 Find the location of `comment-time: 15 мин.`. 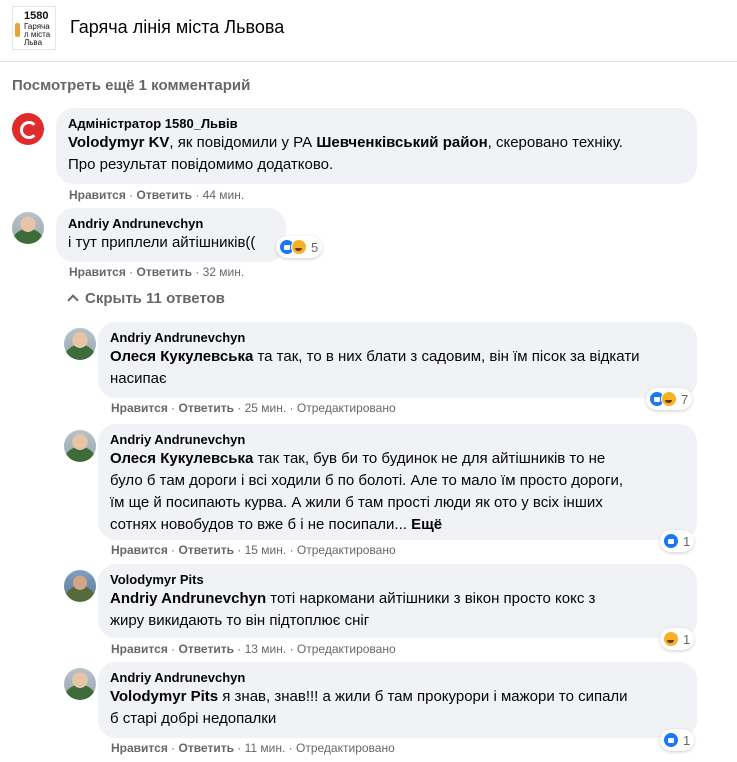

comment-time: 15 мин. is located at coordinates (266, 550).